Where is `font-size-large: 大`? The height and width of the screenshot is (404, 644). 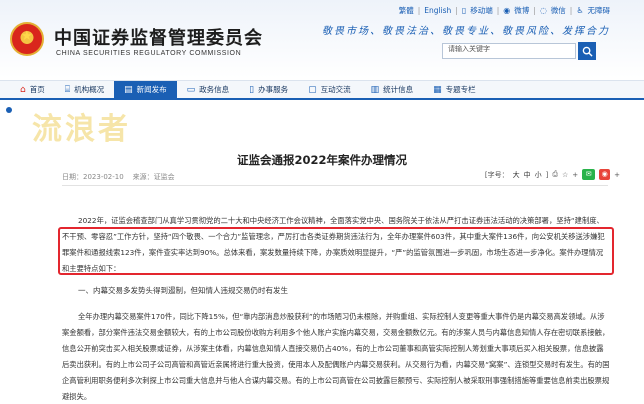
font-size-large: 大 is located at coordinates (516, 175).